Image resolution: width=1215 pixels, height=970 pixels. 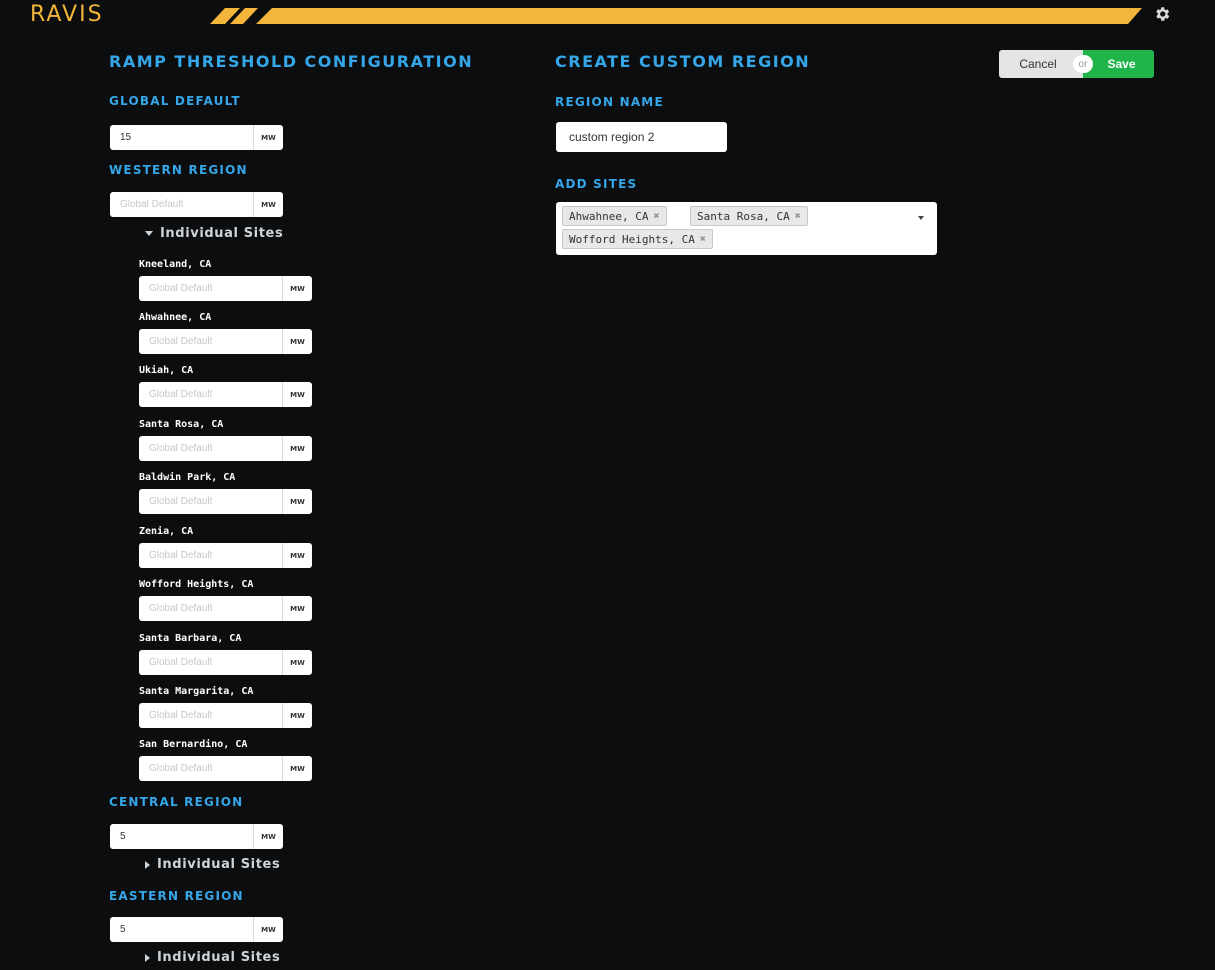 What do you see at coordinates (1083, 64) in the screenshot?
I see `or-divider: or` at bounding box center [1083, 64].